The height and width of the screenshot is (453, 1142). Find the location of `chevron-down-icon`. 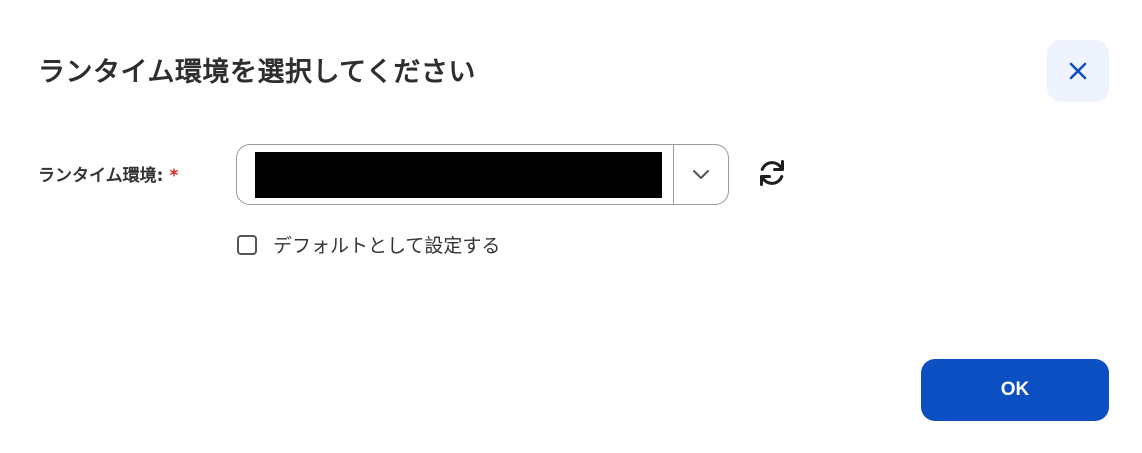

chevron-down-icon is located at coordinates (701, 174).